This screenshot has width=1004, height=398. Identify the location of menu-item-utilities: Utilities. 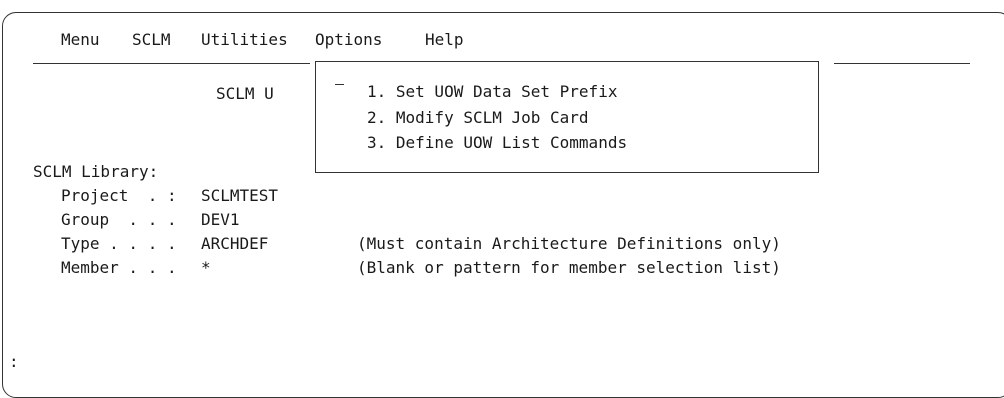
(244, 40).